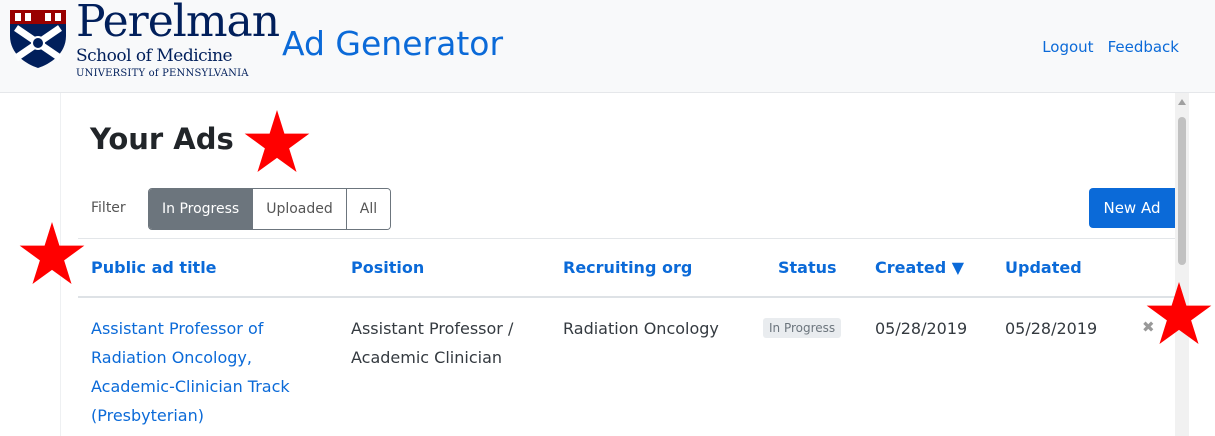  I want to click on logout-link: Logout, so click(1067, 47).